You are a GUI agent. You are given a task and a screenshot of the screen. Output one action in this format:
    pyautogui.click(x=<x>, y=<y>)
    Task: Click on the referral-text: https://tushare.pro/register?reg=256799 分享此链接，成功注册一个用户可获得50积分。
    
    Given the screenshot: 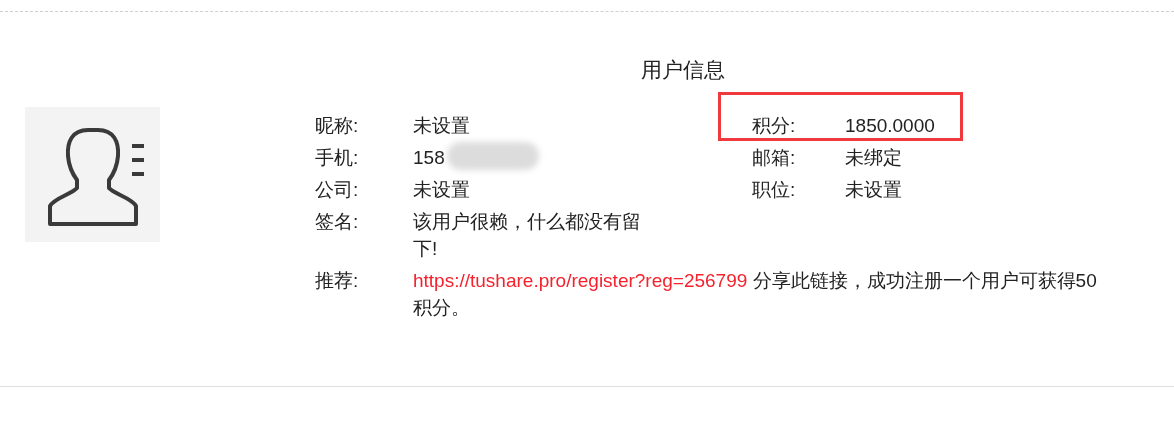 What is the action you would take?
    pyautogui.click(x=755, y=294)
    